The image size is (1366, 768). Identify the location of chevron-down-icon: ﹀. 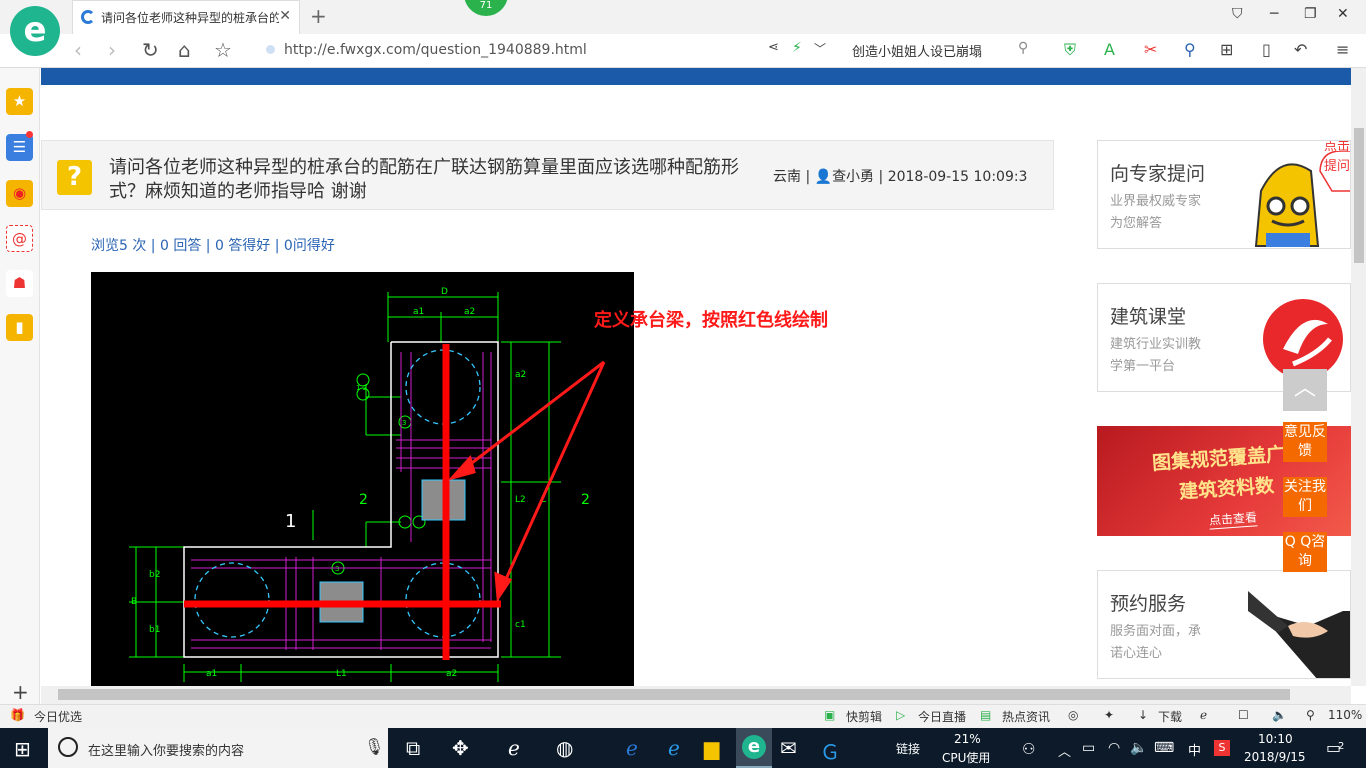
(820, 48).